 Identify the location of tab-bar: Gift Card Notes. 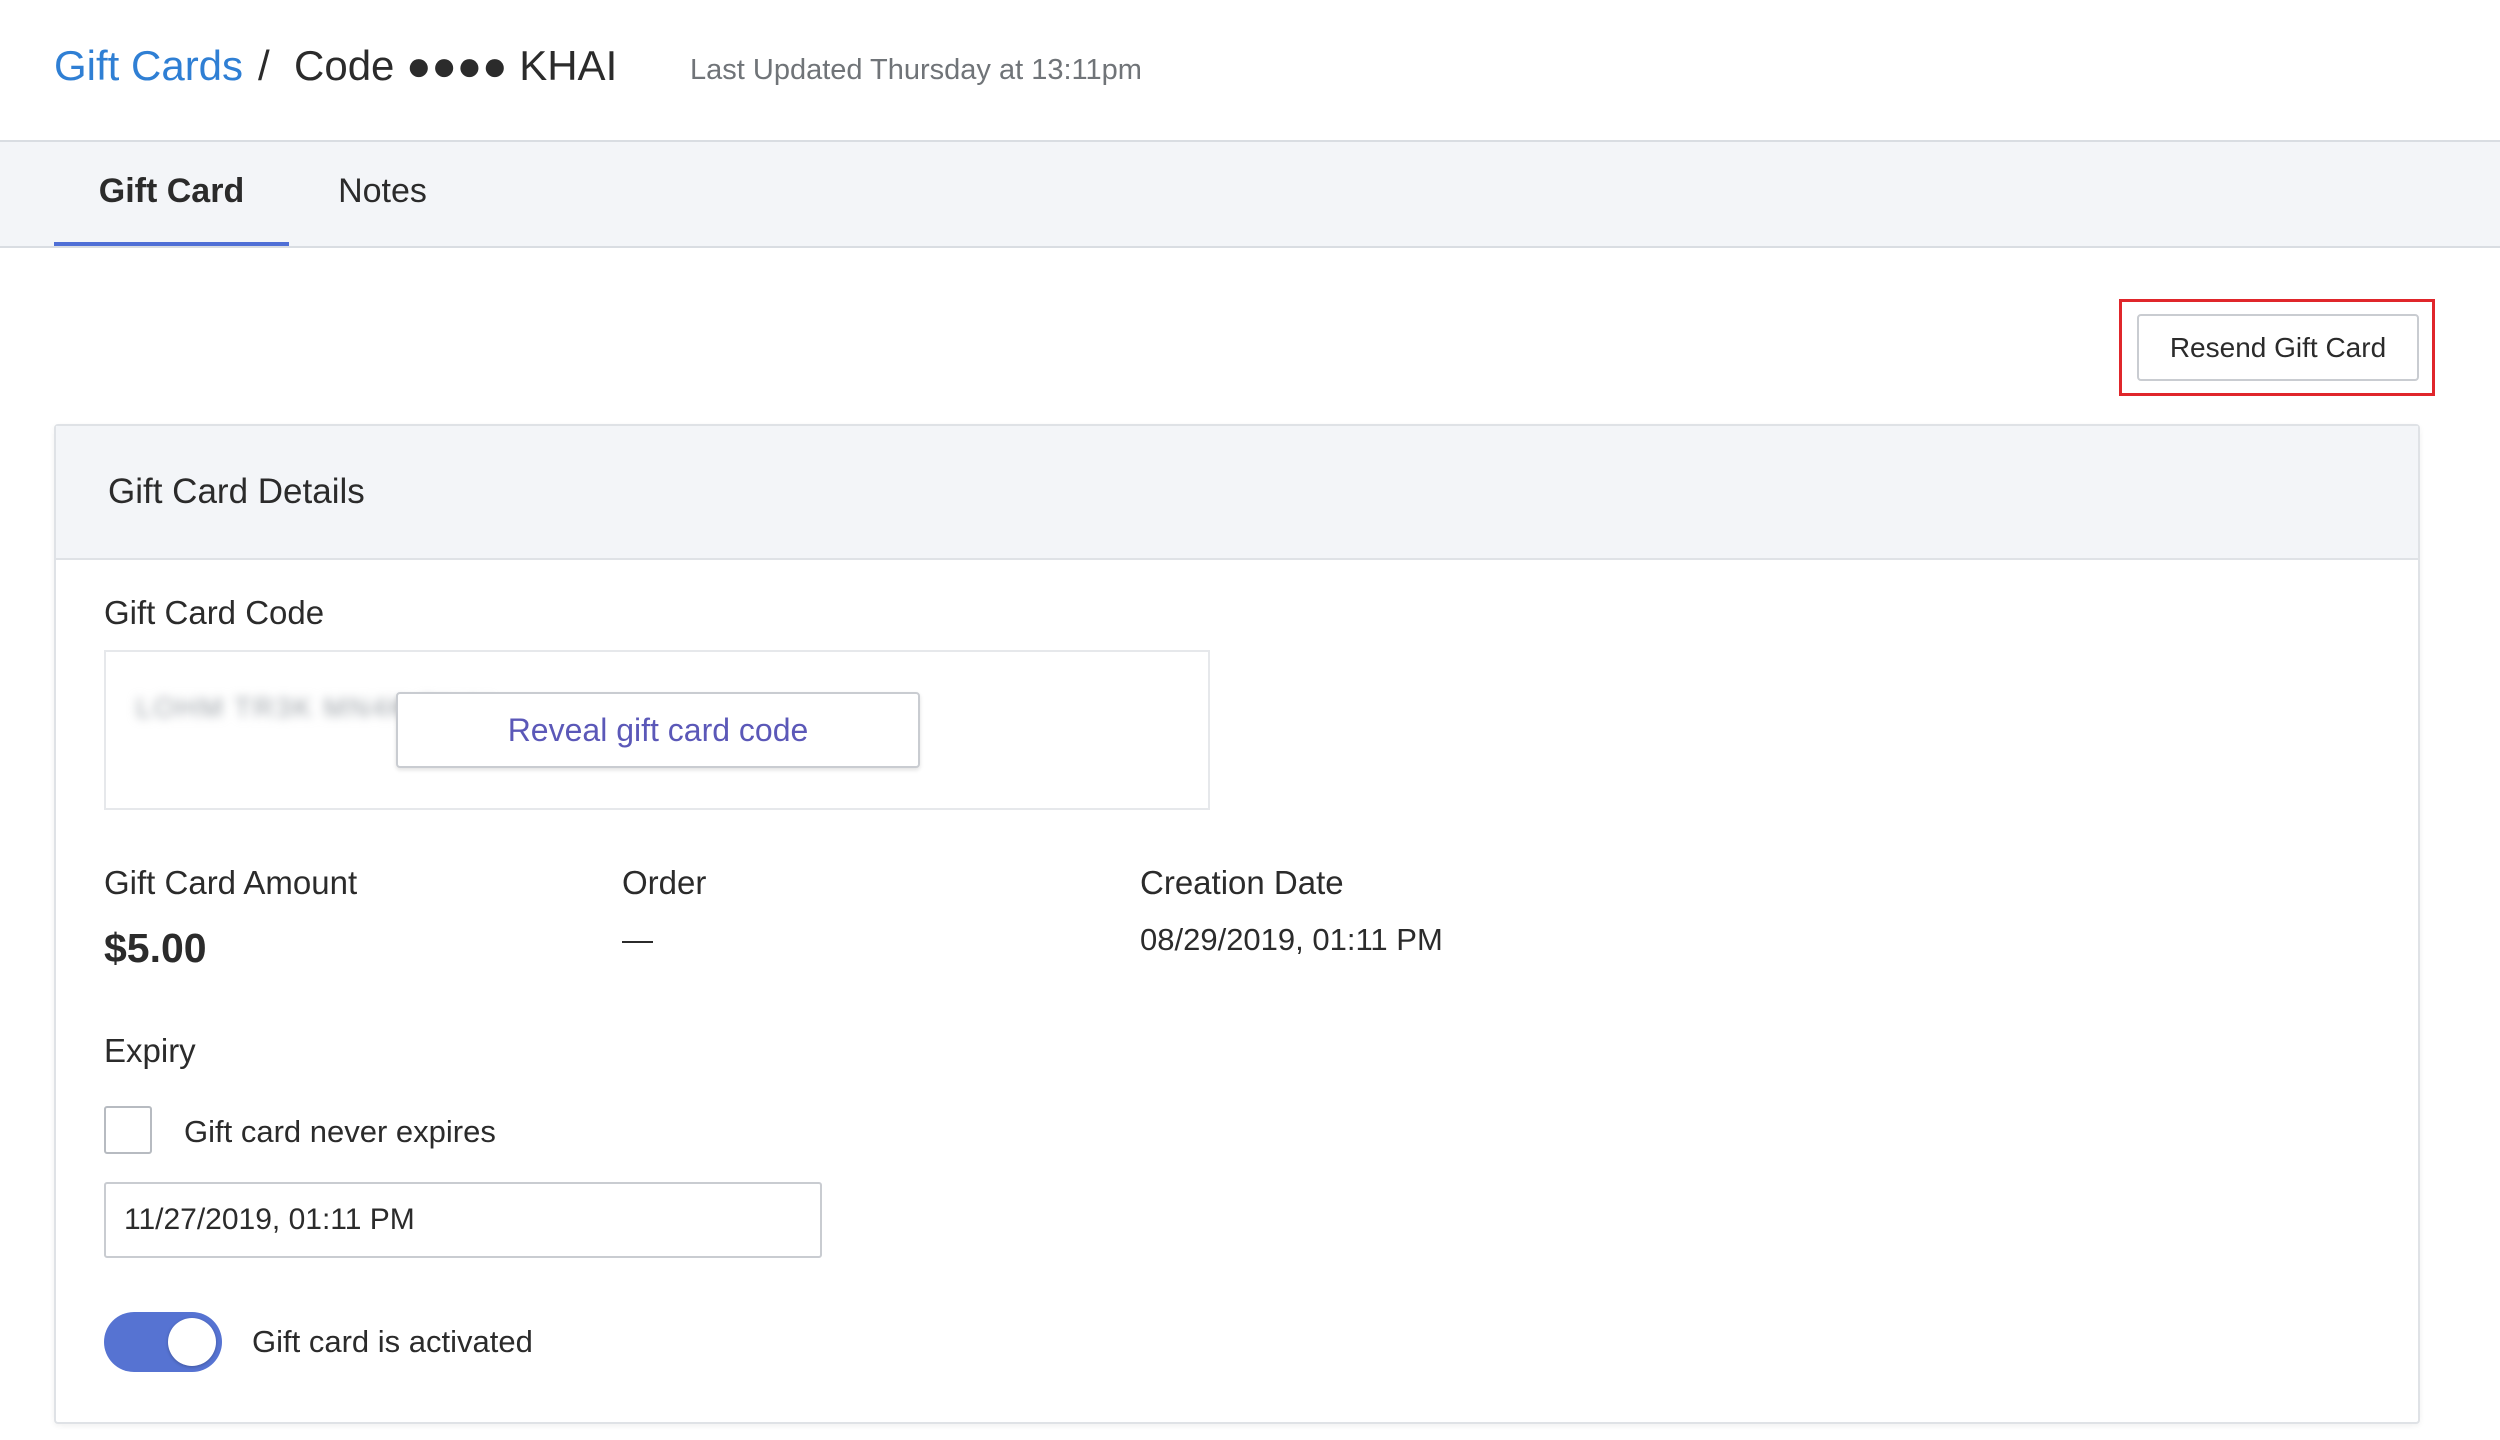
(1250, 195).